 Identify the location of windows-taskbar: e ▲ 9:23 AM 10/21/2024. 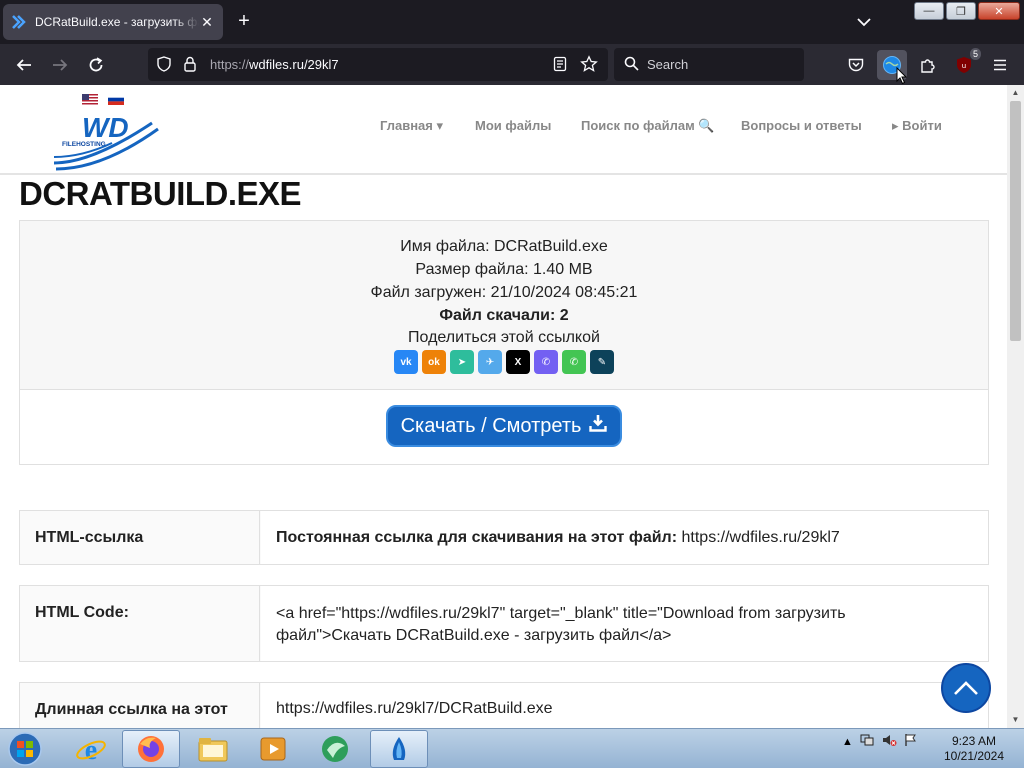
(512, 748).